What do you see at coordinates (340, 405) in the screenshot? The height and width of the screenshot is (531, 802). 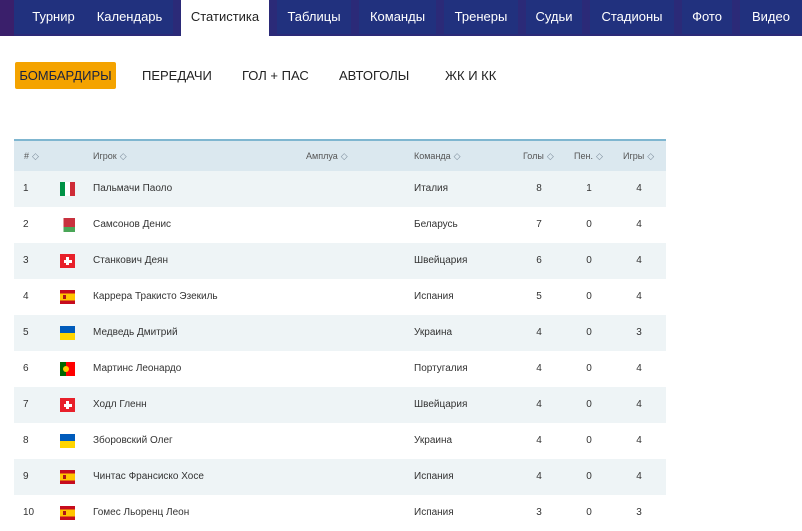 I see `table-row: 7 Ходл Гленн Швейцария 4 0 4` at bounding box center [340, 405].